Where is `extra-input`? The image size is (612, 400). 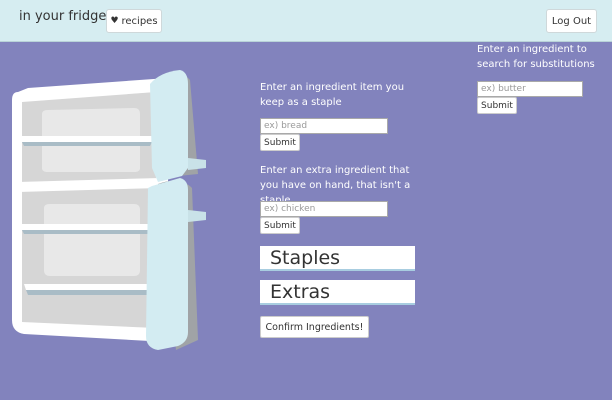 extra-input is located at coordinates (324, 209).